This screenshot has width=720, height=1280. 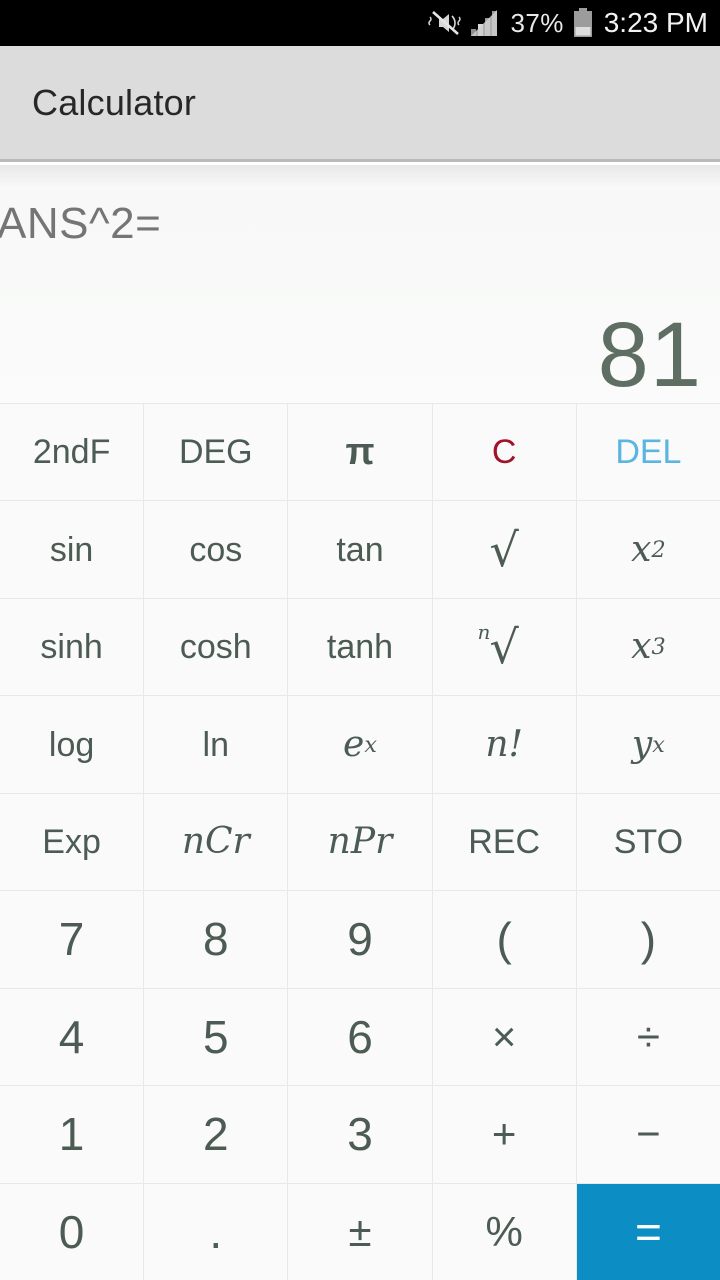 What do you see at coordinates (216, 1231) in the screenshot?
I see `key-decimal: .` at bounding box center [216, 1231].